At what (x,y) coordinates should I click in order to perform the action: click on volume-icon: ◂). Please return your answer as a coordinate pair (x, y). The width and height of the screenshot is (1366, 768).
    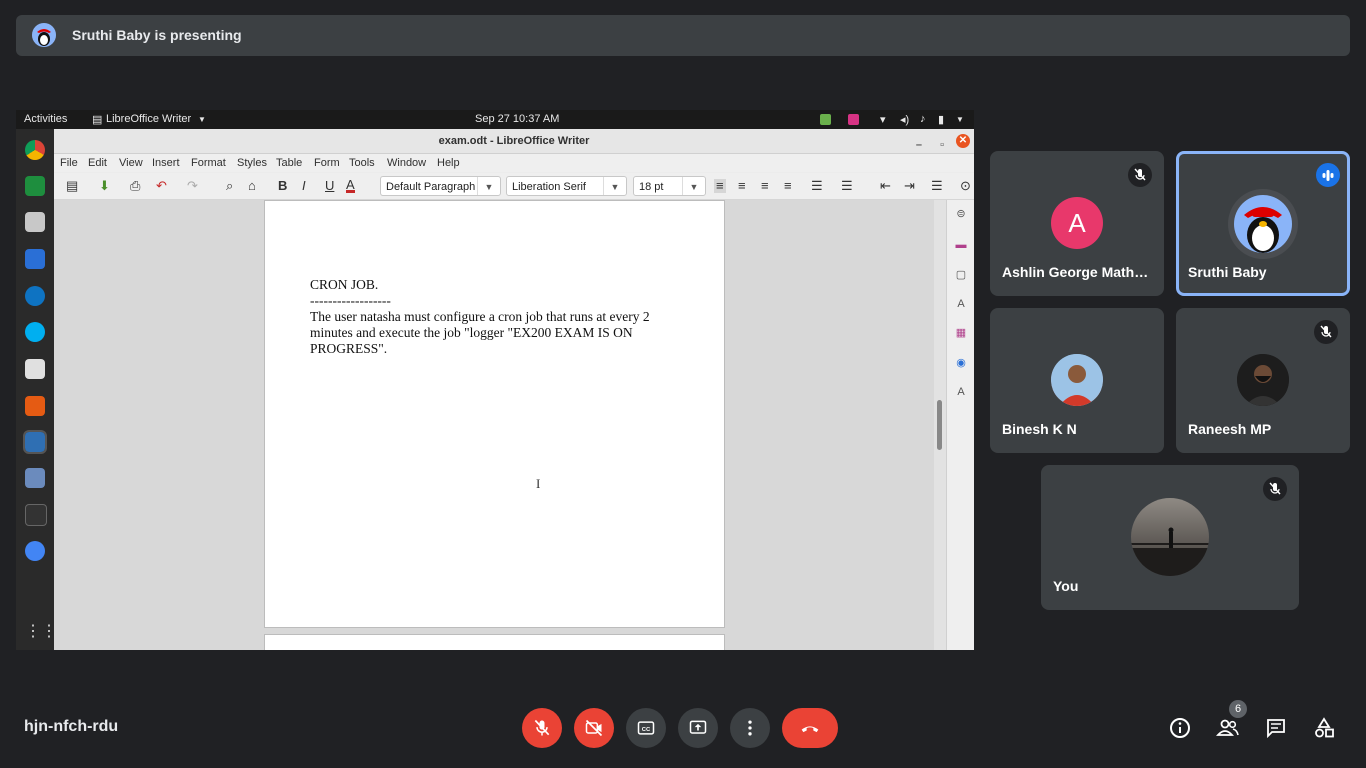
    Looking at the image, I should click on (904, 119).